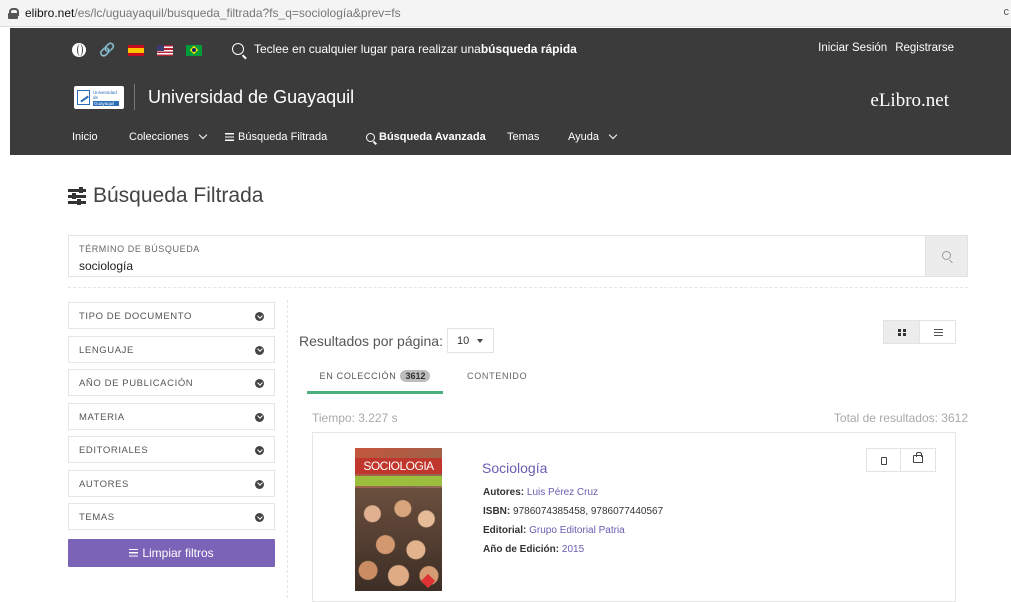  What do you see at coordinates (165, 50) in the screenshot?
I see `flag-usa-icon` at bounding box center [165, 50].